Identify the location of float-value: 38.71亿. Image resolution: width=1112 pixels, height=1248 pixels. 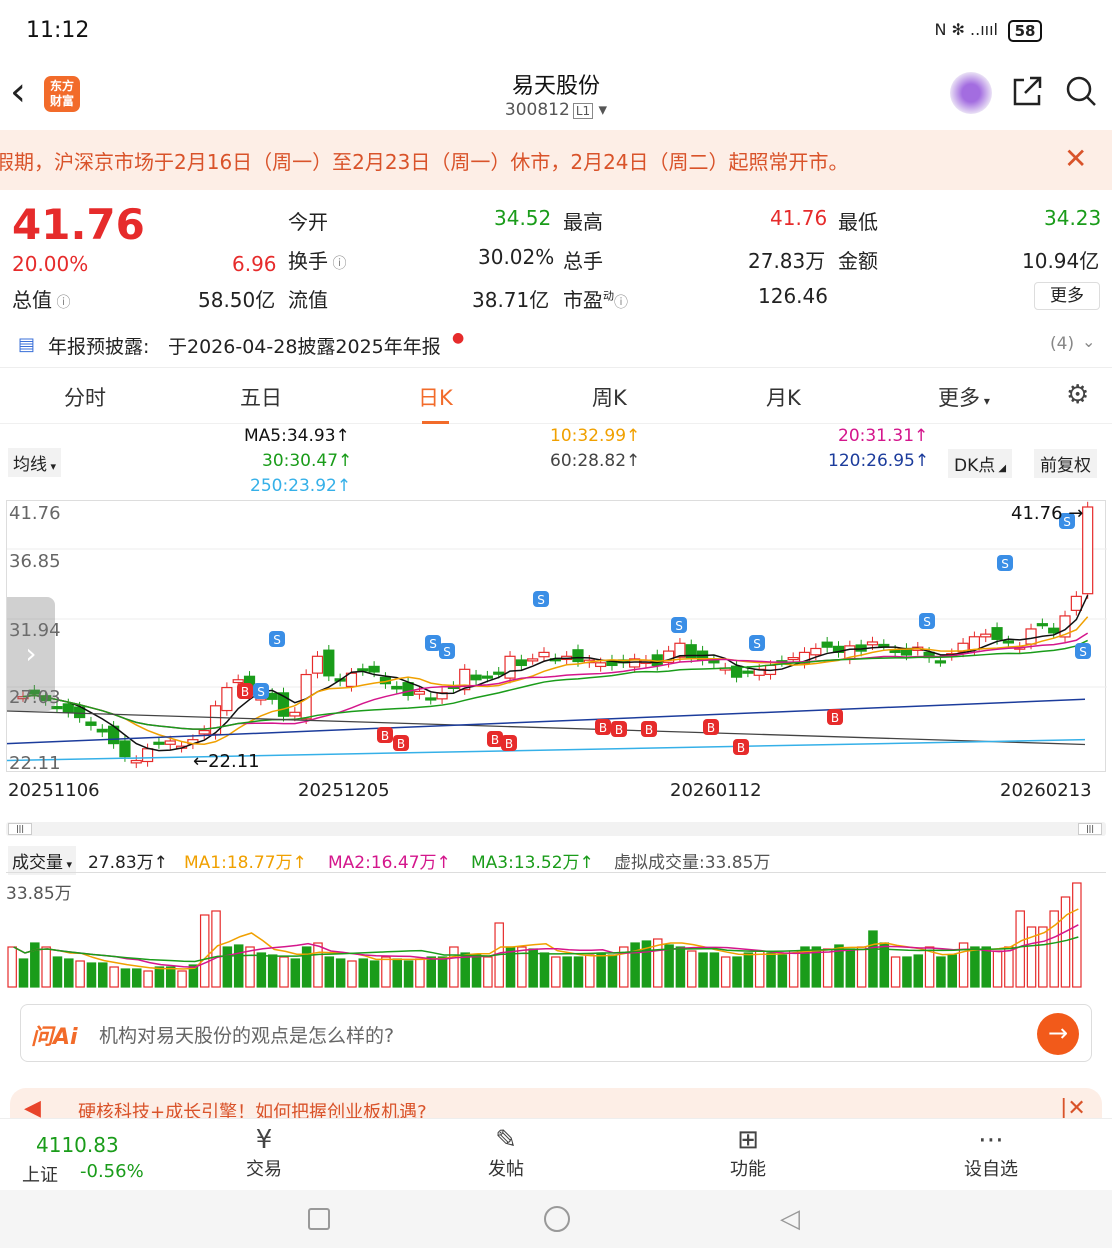
(511, 300).